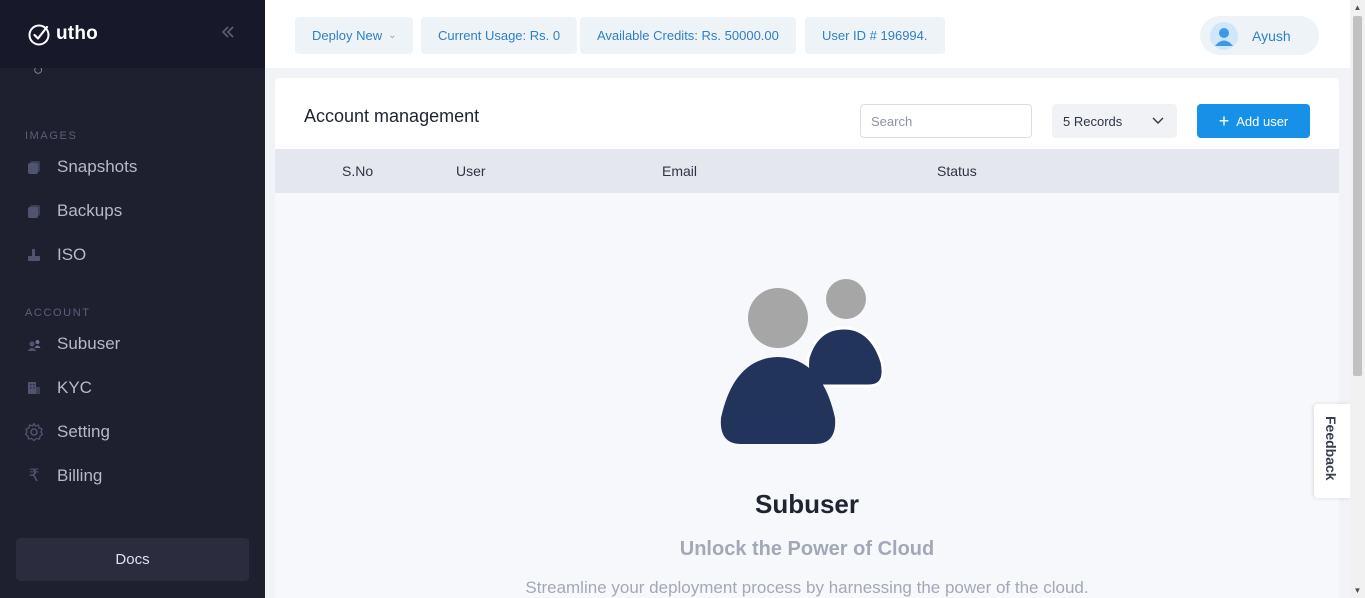 This screenshot has height=598, width=1365. Describe the element at coordinates (34, 211) in the screenshot. I see `backup-icon` at that location.